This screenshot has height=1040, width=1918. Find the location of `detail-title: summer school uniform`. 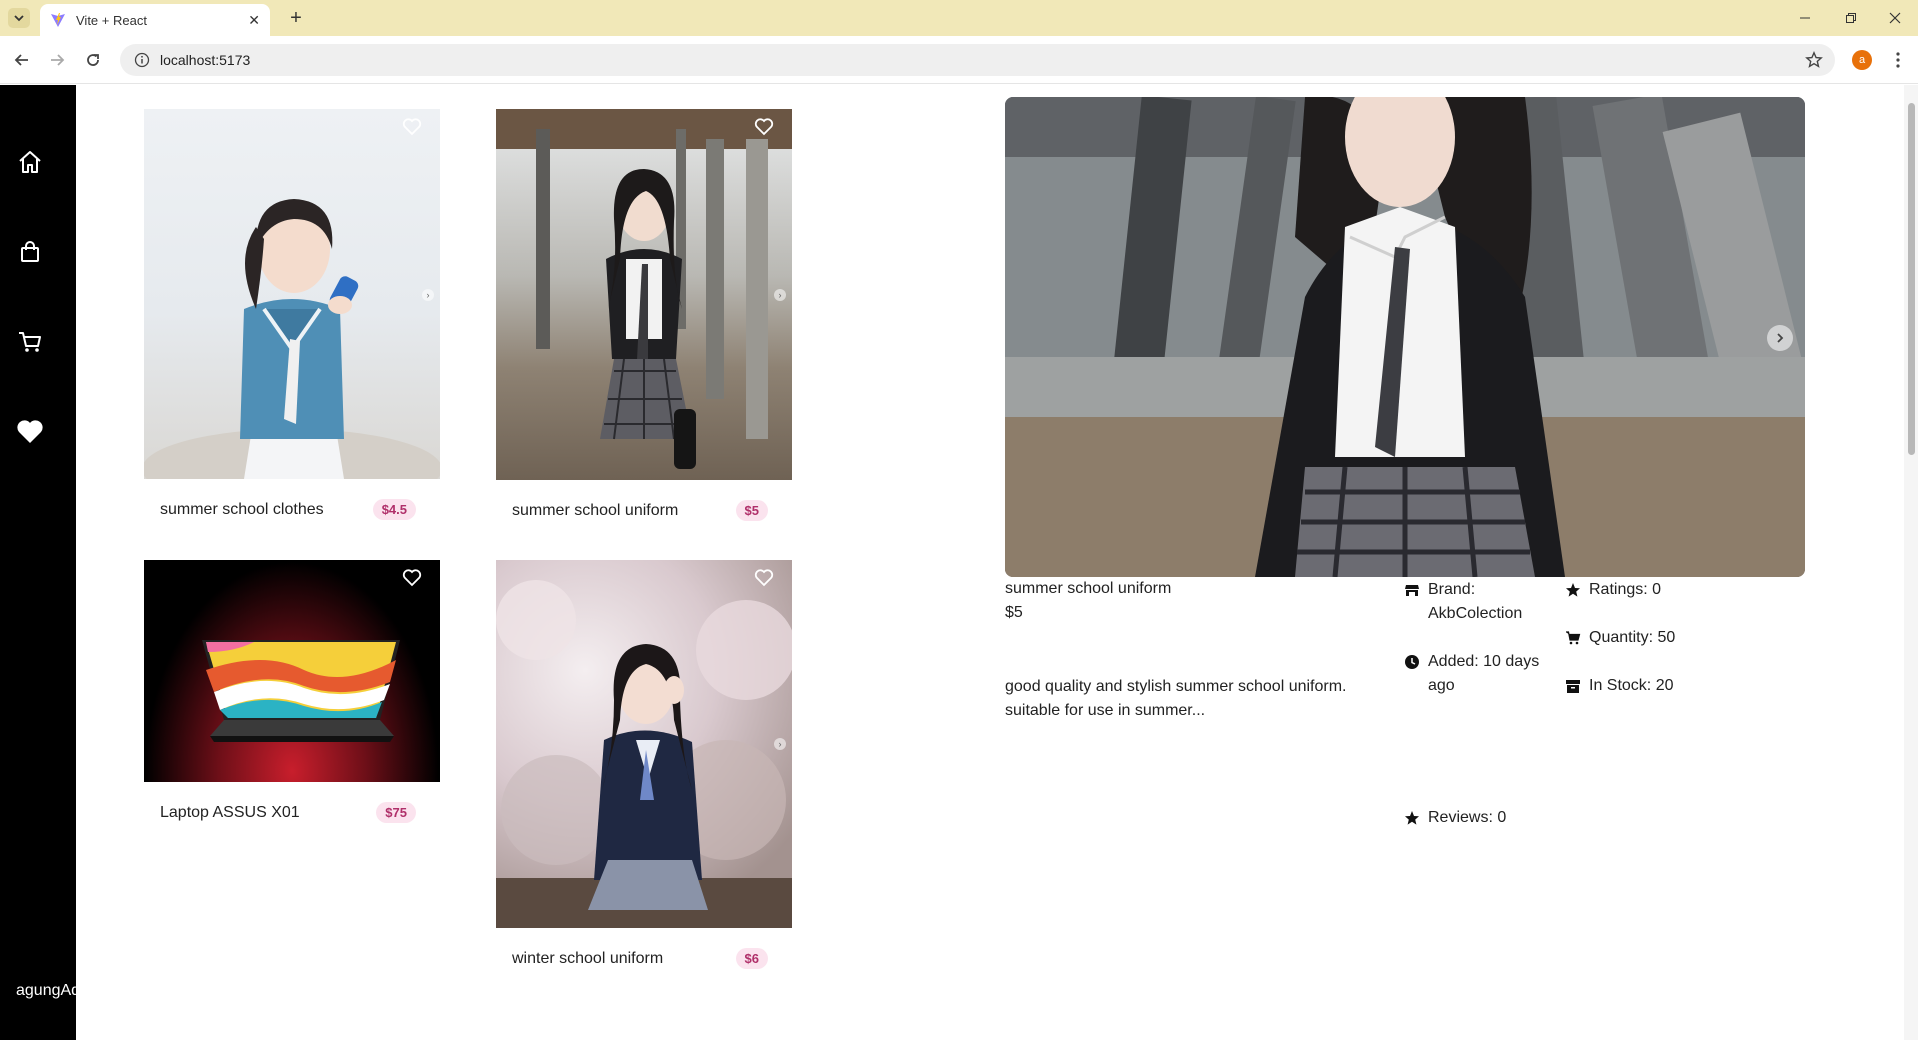

detail-title: summer school uniform is located at coordinates (1088, 588).